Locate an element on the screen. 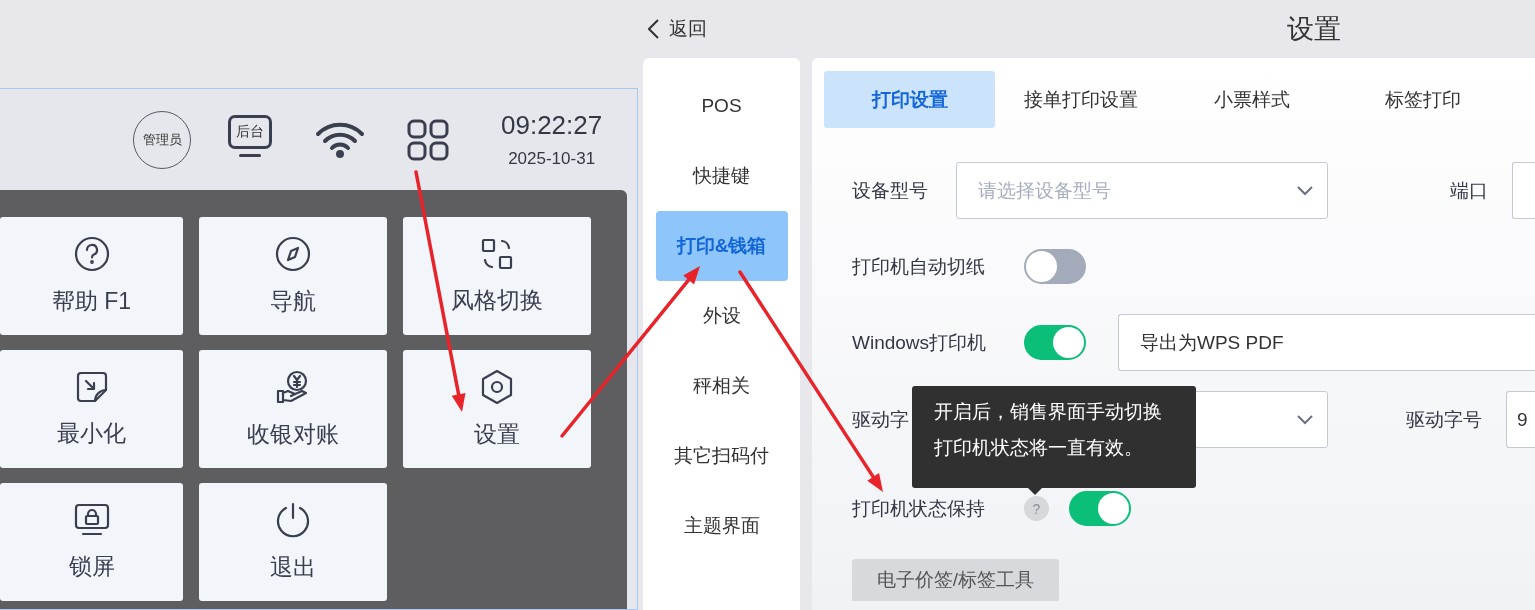  nav-item: 外设 is located at coordinates (721, 316).